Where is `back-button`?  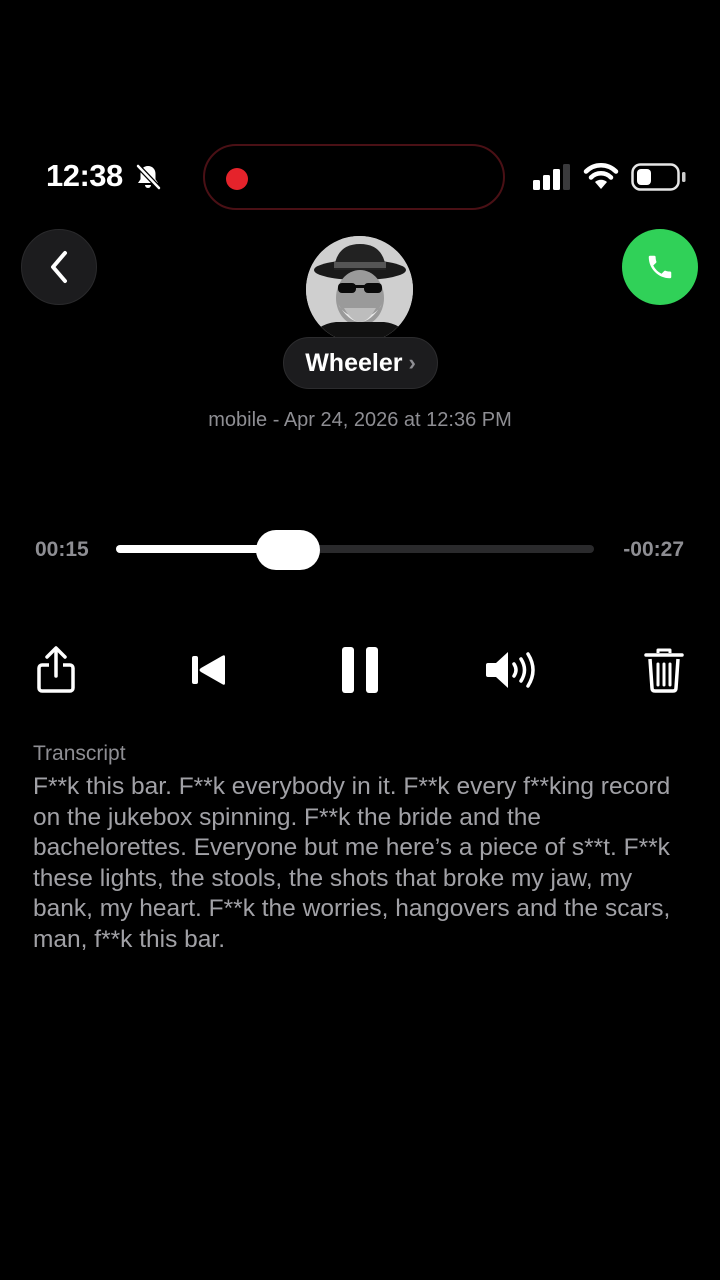 back-button is located at coordinates (59, 267).